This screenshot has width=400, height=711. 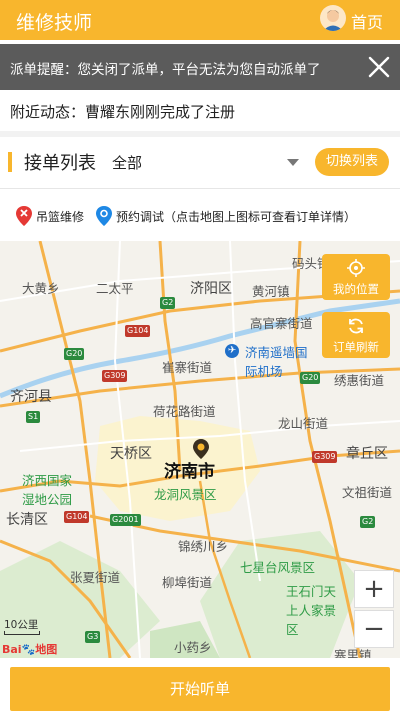 What do you see at coordinates (184, 411) in the screenshot?
I see `map-label: 荷花路街道` at bounding box center [184, 411].